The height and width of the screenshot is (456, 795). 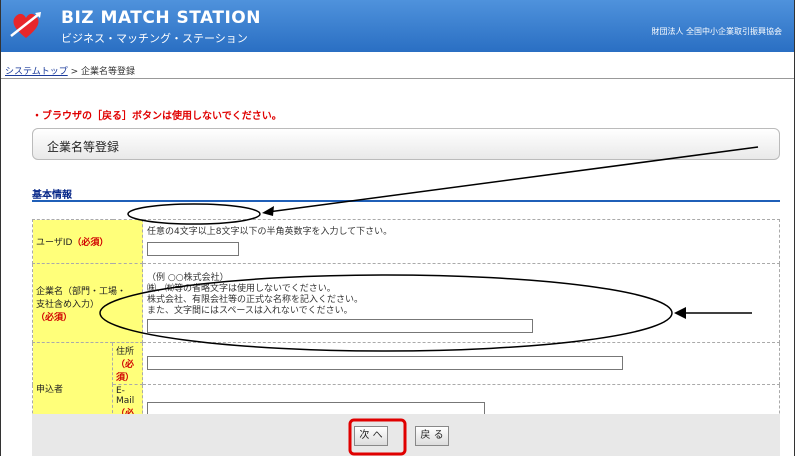 What do you see at coordinates (406, 435) in the screenshot?
I see `button-bar: 次 へ 戻 る` at bounding box center [406, 435].